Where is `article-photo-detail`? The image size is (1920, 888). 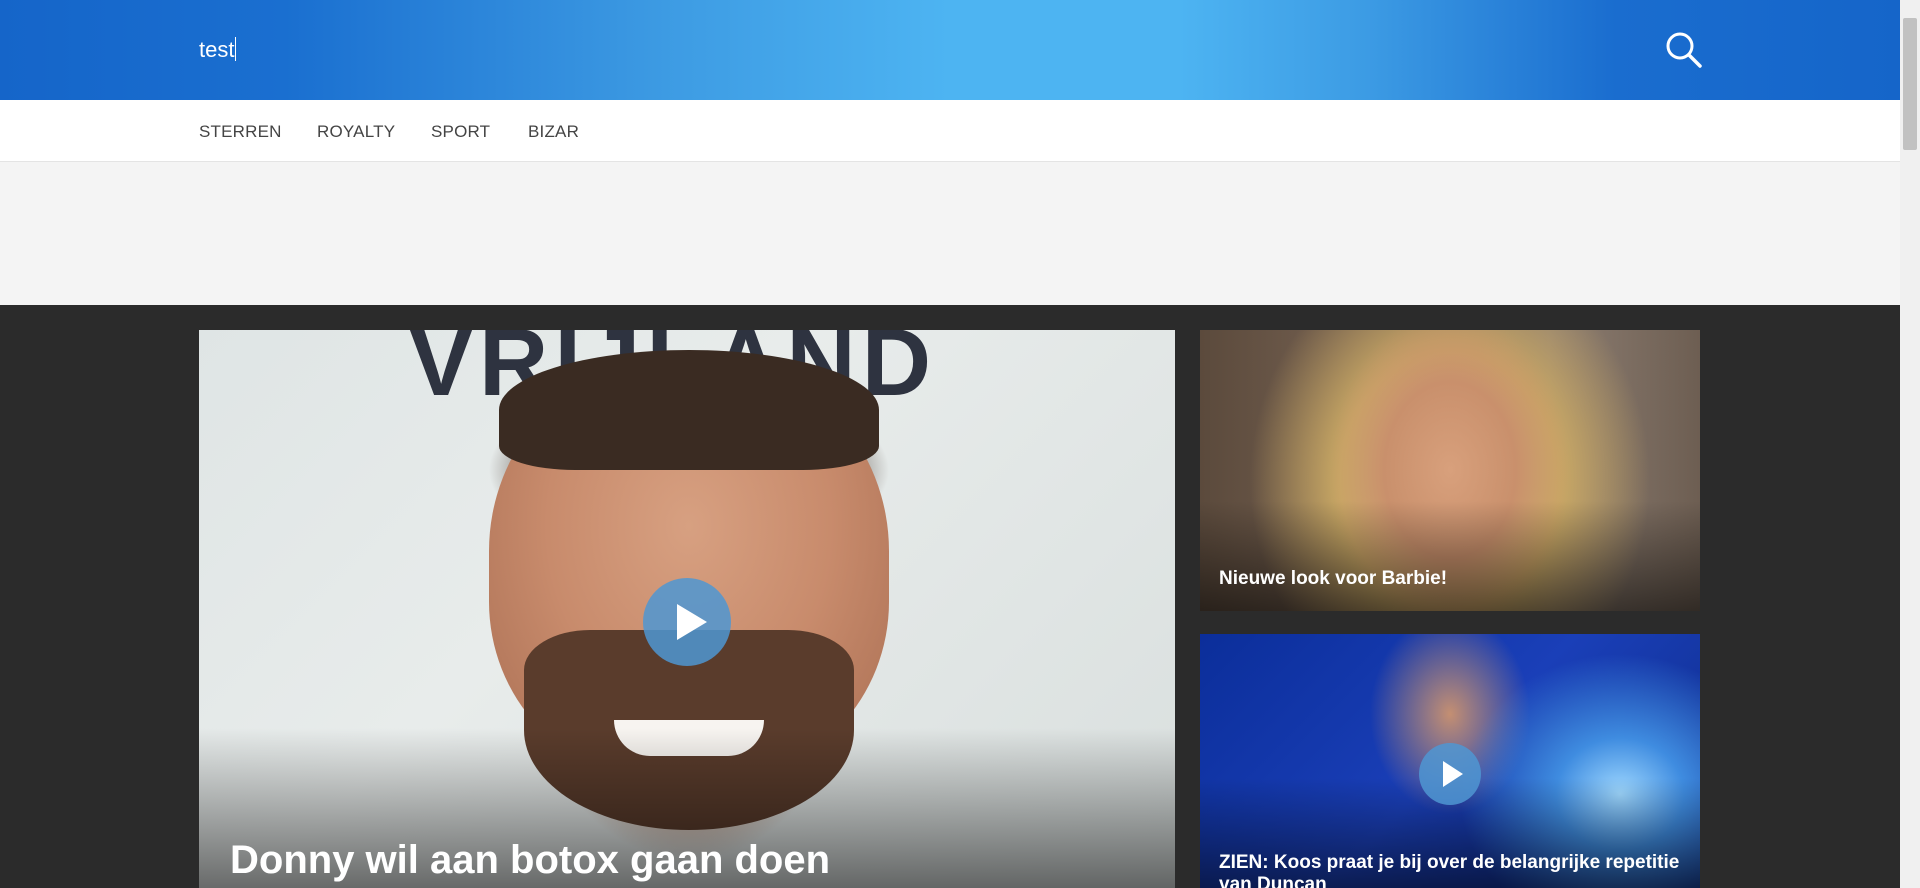
article-photo-detail is located at coordinates (689, 410).